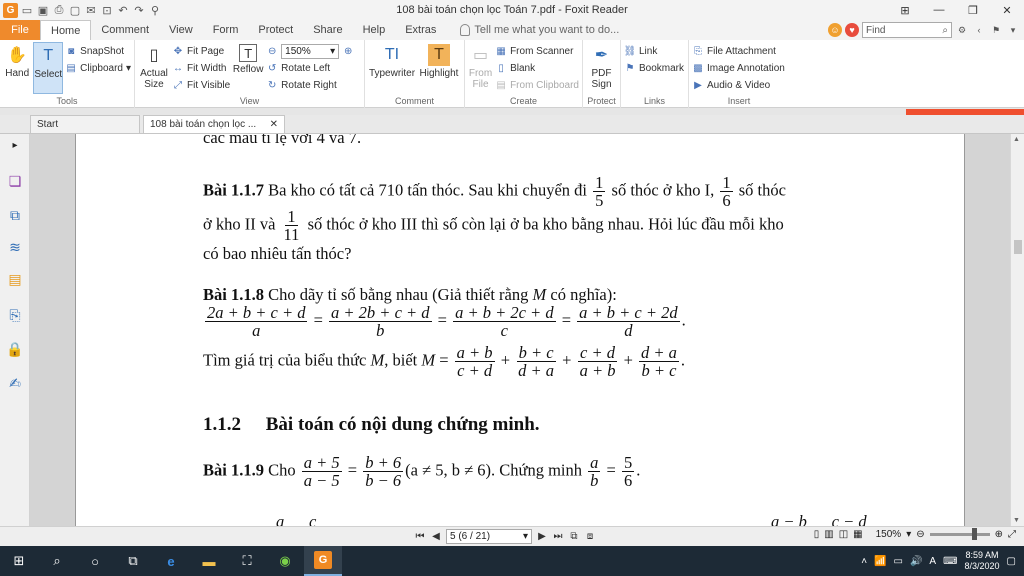  I want to click on pages-icon: ⧉, so click(15, 215).